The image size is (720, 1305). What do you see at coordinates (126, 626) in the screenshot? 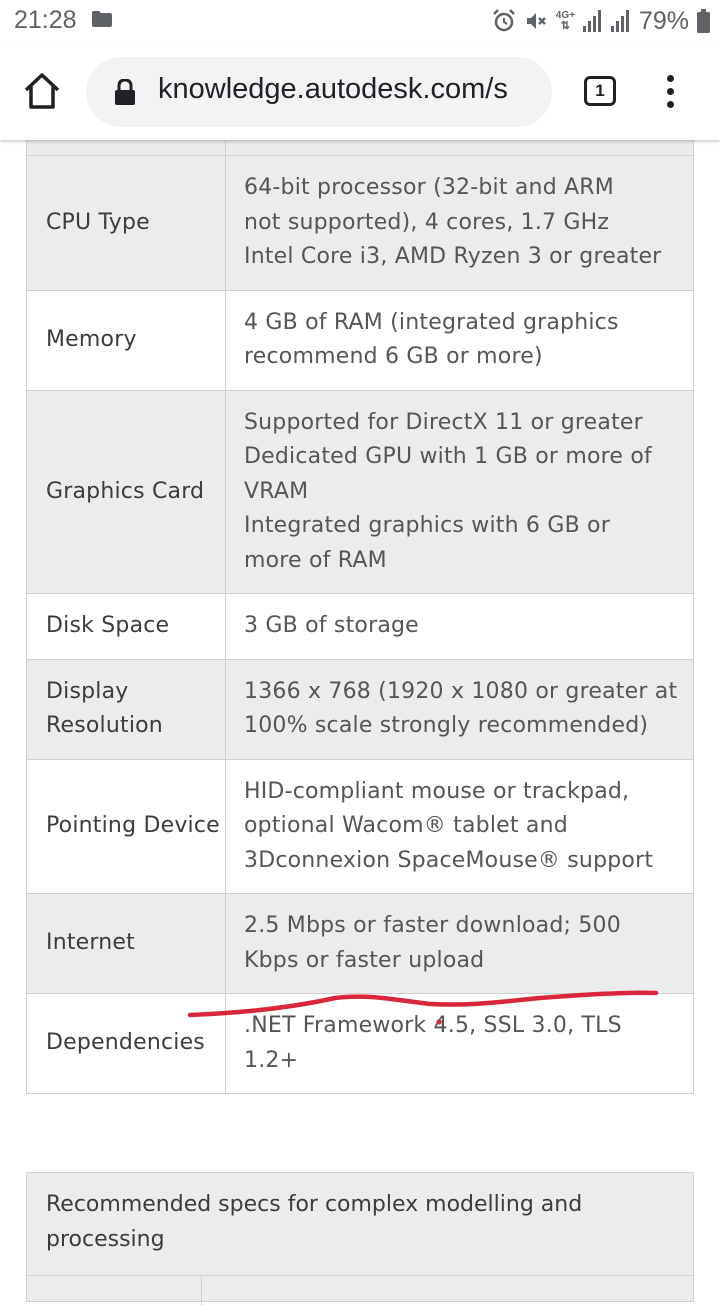
I see `spec-label: Disk Space` at bounding box center [126, 626].